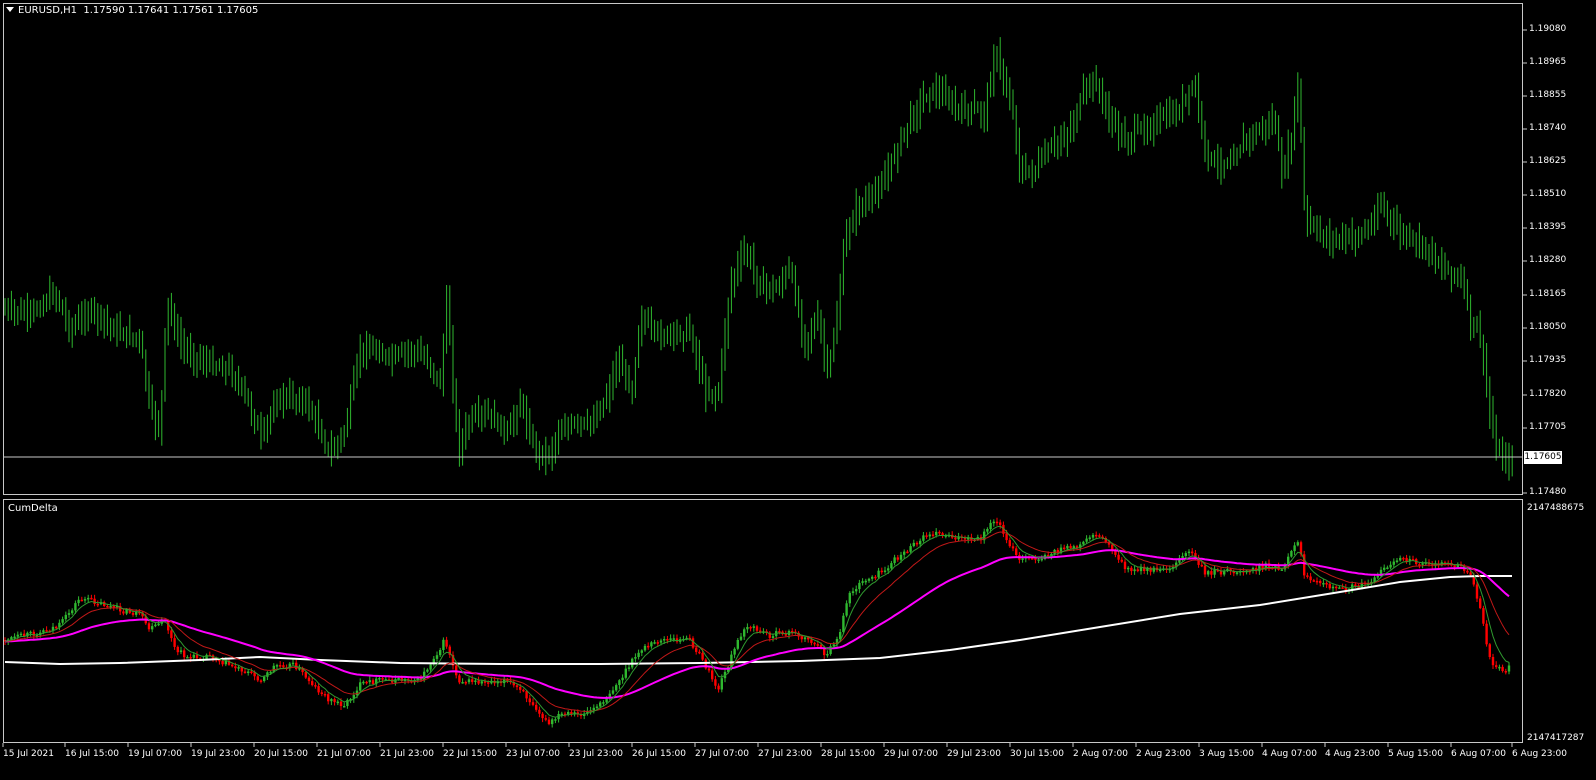 The height and width of the screenshot is (780, 1596). Describe the element at coordinates (1548, 95) in the screenshot. I see `price-axis-label: 1.18855` at that location.